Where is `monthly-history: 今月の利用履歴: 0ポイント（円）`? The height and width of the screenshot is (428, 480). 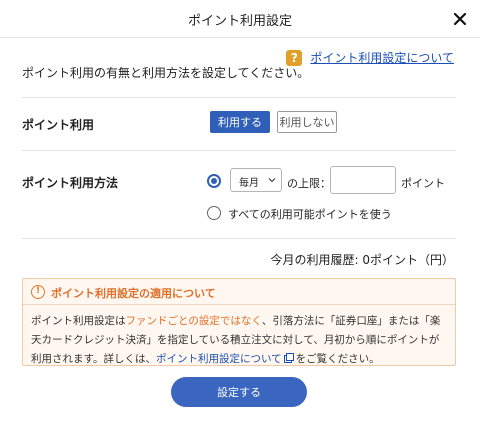 monthly-history: 今月の利用履歴: 0ポイント（円） is located at coordinates (362, 260).